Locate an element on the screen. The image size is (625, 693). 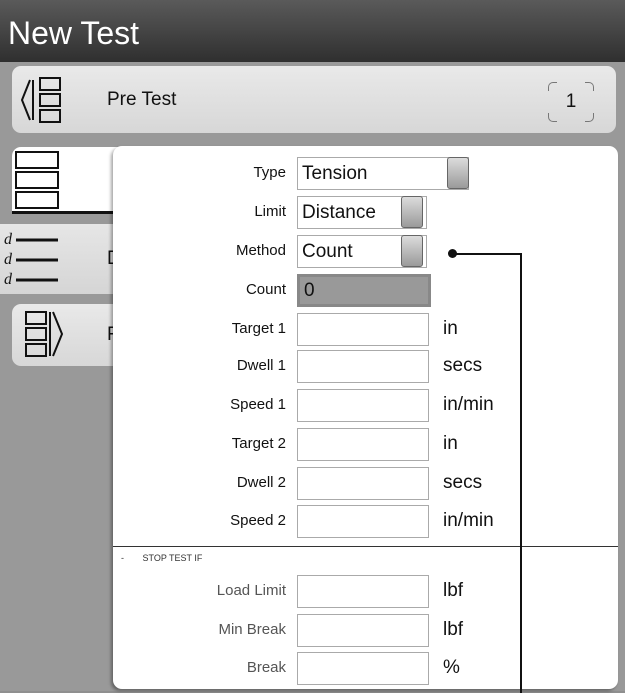
limit-row: Limit Distance is located at coordinates (365, 212).